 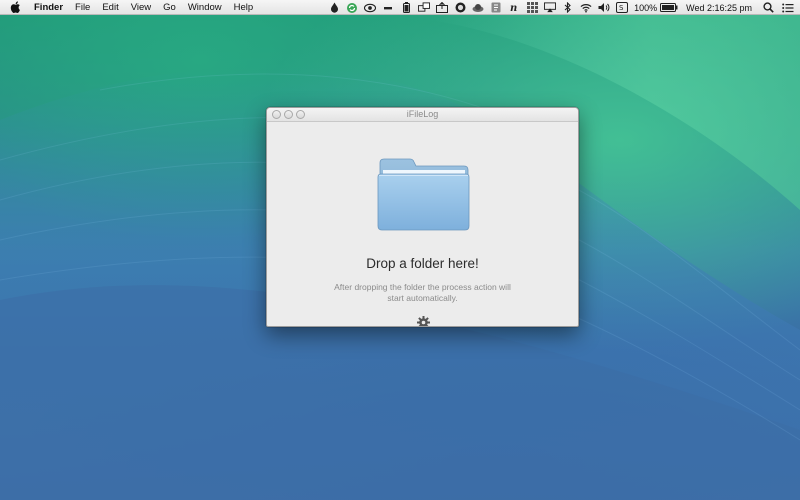 What do you see at coordinates (352, 8) in the screenshot?
I see `sync-icon` at bounding box center [352, 8].